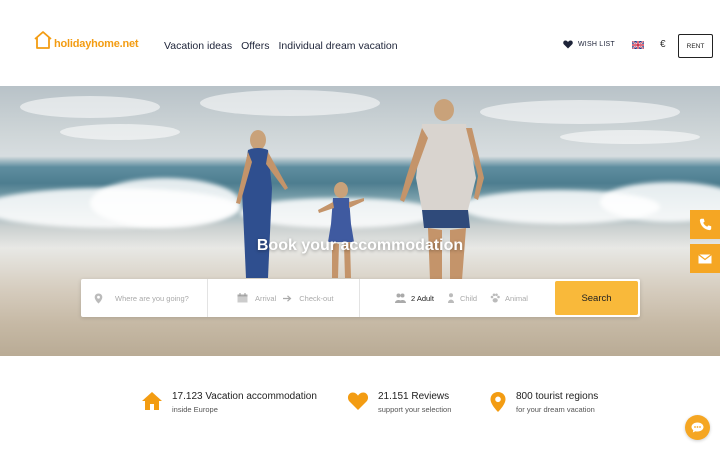 Image resolution: width=720 pixels, height=450 pixels. Describe the element at coordinates (663, 44) in the screenshot. I see `currency-selector: €` at that location.